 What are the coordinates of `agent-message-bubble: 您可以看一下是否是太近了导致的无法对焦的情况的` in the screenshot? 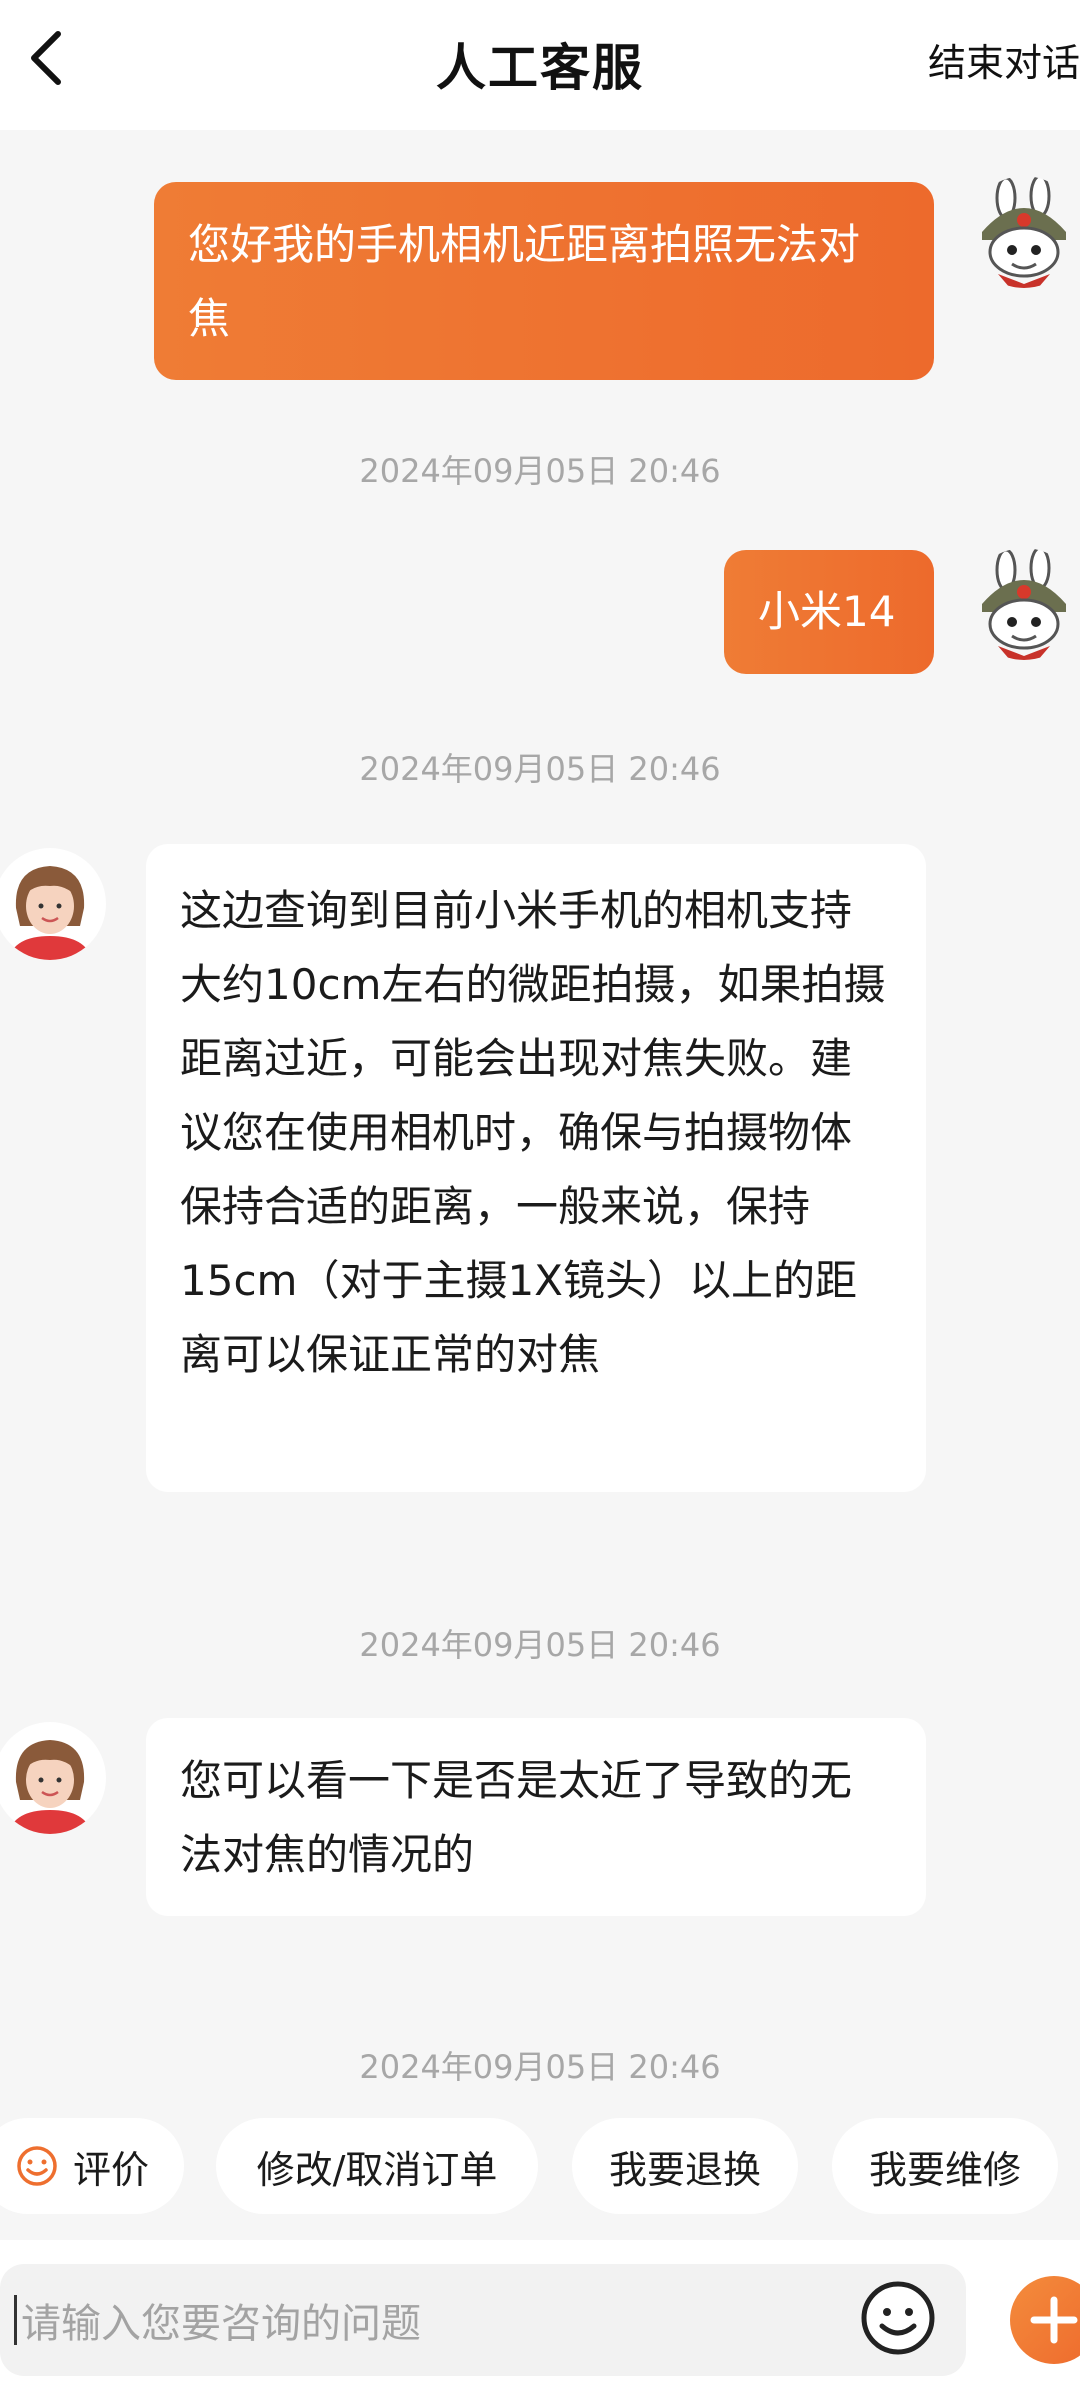 It's located at (536, 1817).